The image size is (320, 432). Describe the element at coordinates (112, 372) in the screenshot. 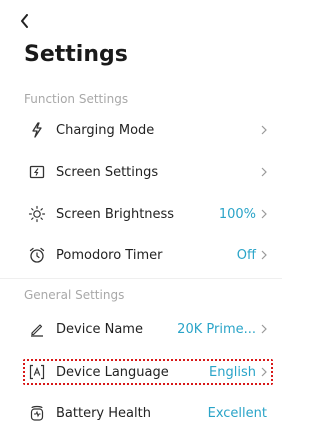

I see `device-language-label: Device Language` at that location.